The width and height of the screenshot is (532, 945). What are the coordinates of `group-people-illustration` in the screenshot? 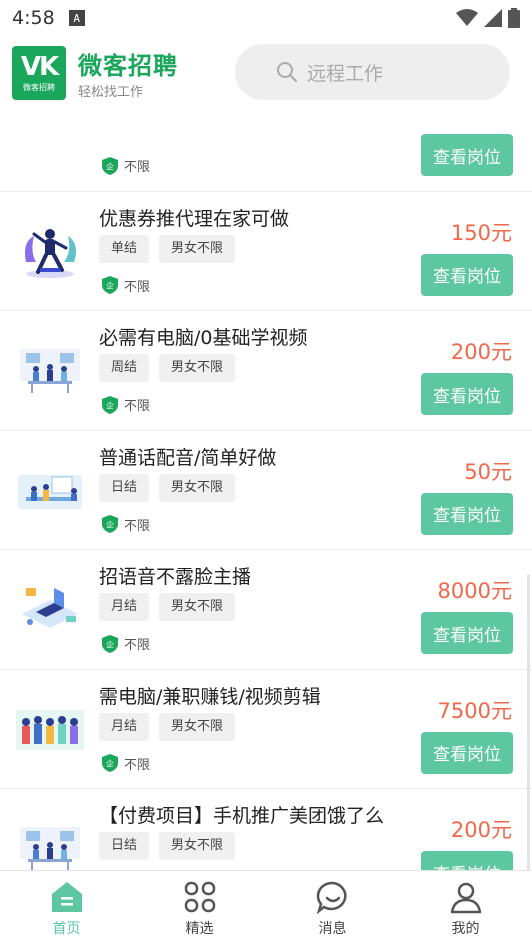 It's located at (50, 729).